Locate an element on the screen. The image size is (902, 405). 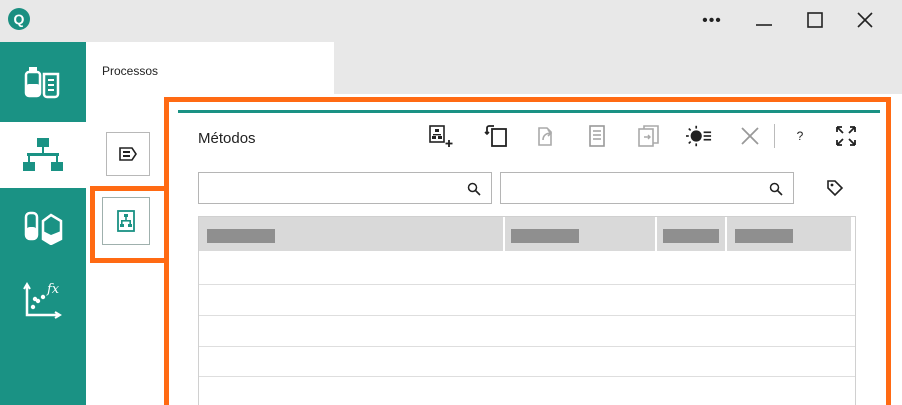
sample-containers-icon is located at coordinates (43, 228).